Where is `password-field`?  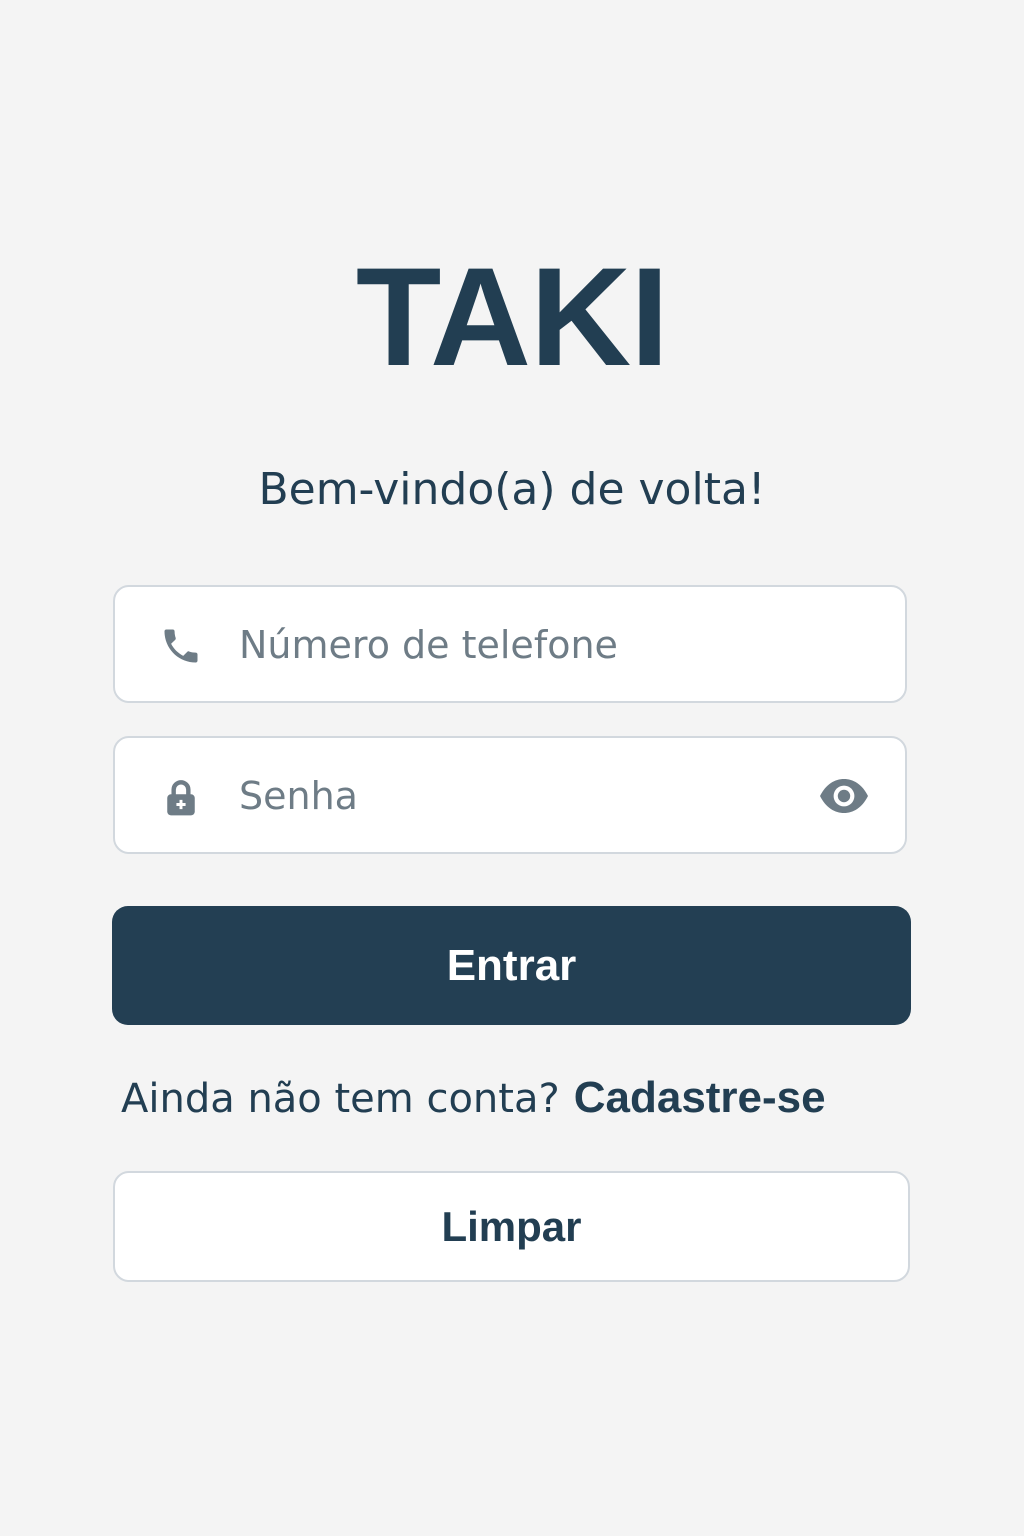
password-field is located at coordinates (510, 795).